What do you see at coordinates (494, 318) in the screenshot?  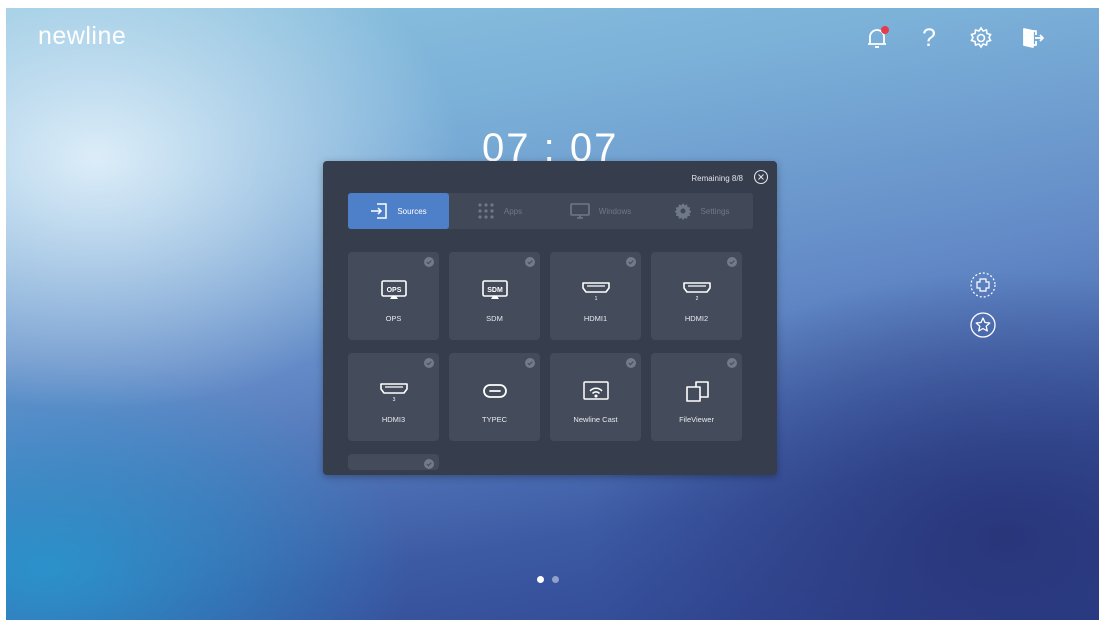 I see `source-label: SDM` at bounding box center [494, 318].